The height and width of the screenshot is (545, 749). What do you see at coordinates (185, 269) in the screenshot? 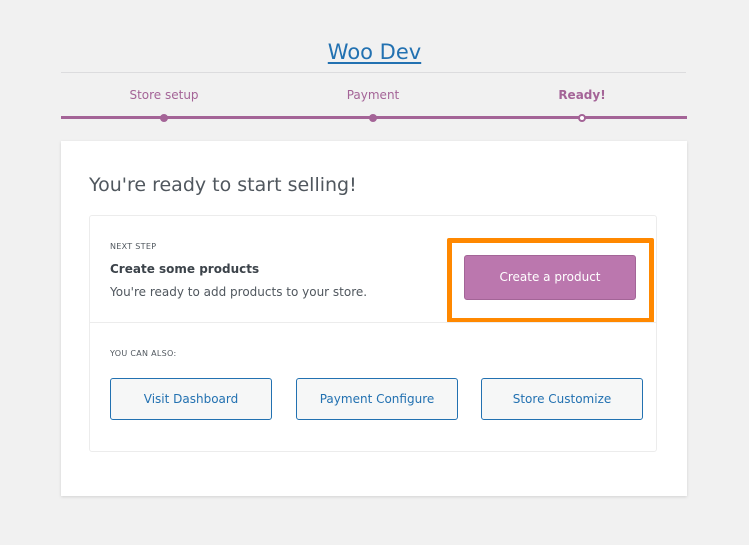
I see `next-step-title: Create some products` at bounding box center [185, 269].